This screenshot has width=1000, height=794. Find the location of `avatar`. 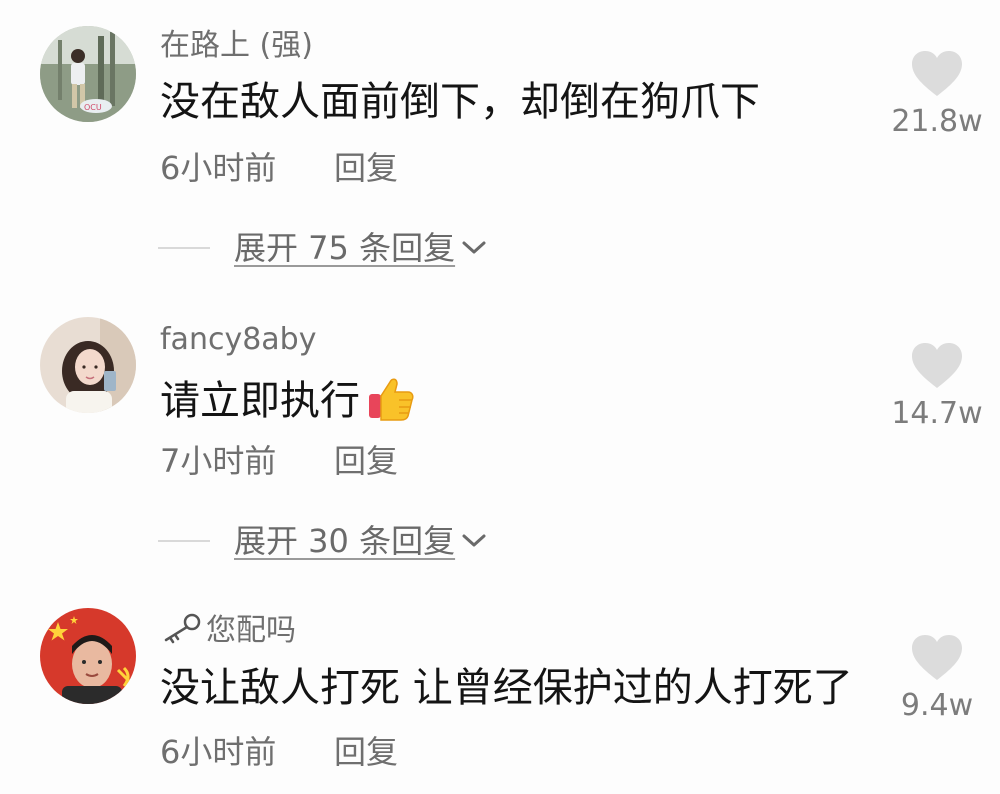

avatar is located at coordinates (88, 656).